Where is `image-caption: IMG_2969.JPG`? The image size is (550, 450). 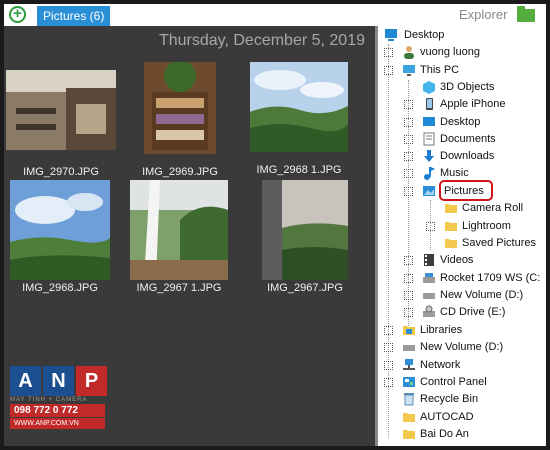 image-caption: IMG_2969.JPG is located at coordinates (180, 172).